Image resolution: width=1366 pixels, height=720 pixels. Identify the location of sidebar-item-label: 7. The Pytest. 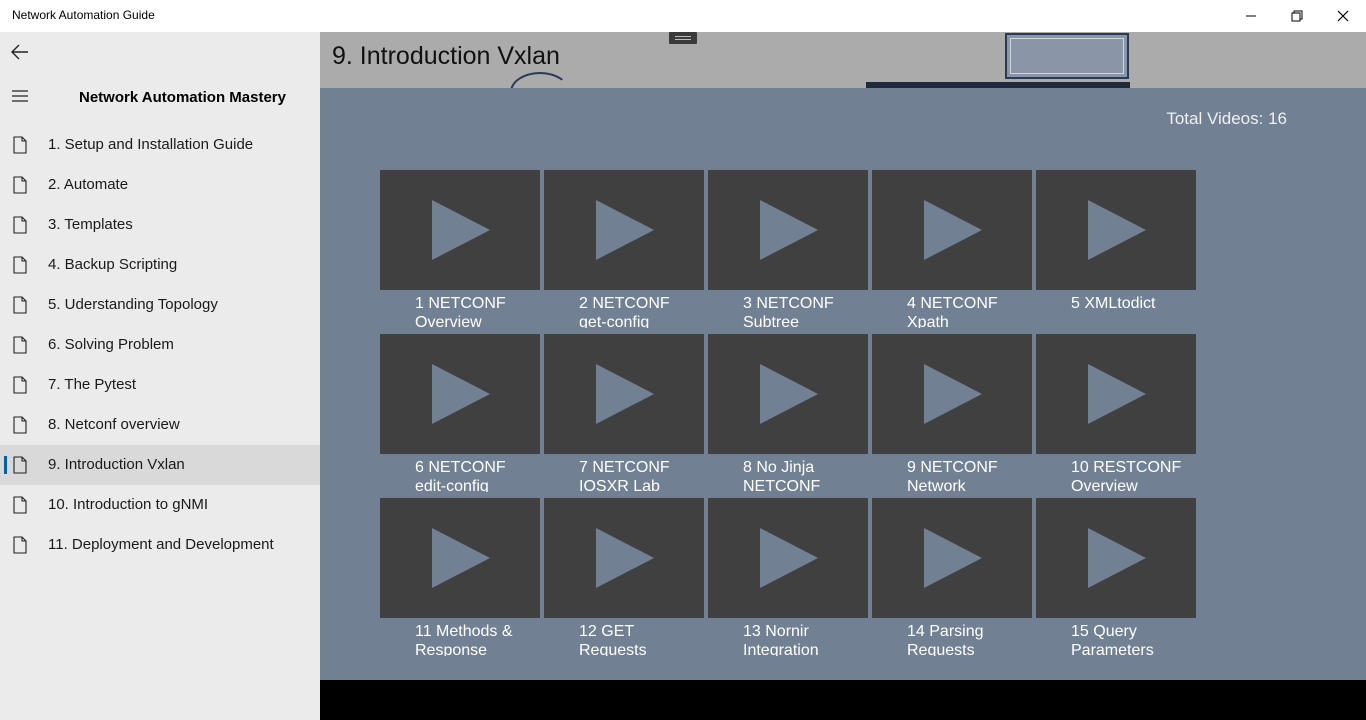
(92, 384).